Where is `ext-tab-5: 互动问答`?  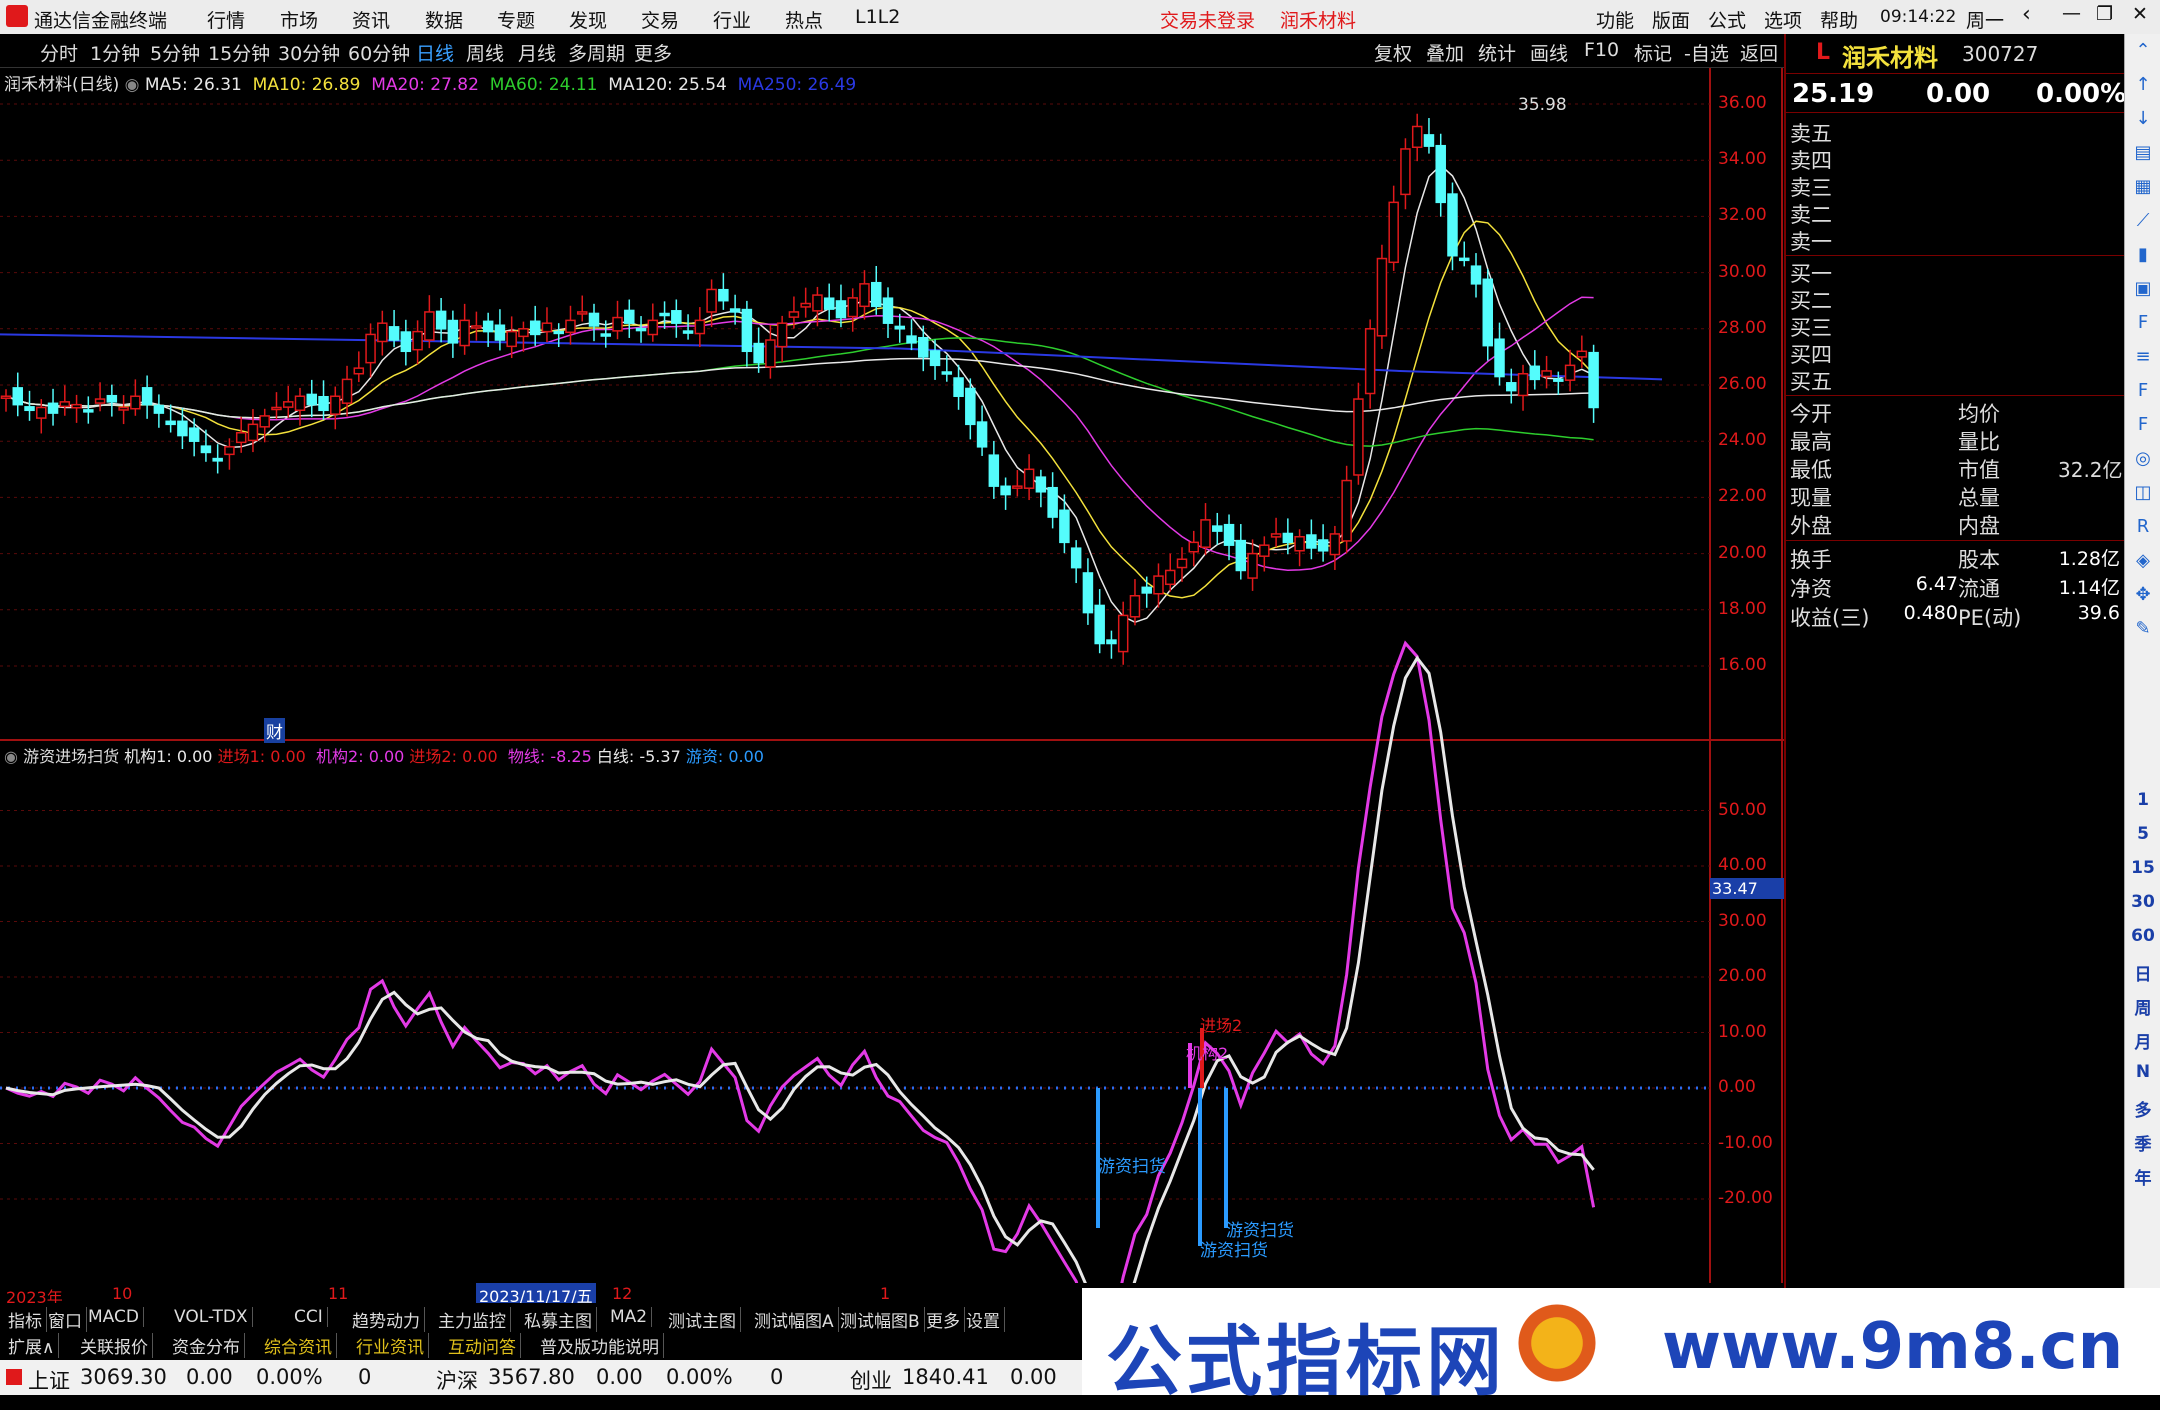 ext-tab-5: 互动问答 is located at coordinates (482, 1345).